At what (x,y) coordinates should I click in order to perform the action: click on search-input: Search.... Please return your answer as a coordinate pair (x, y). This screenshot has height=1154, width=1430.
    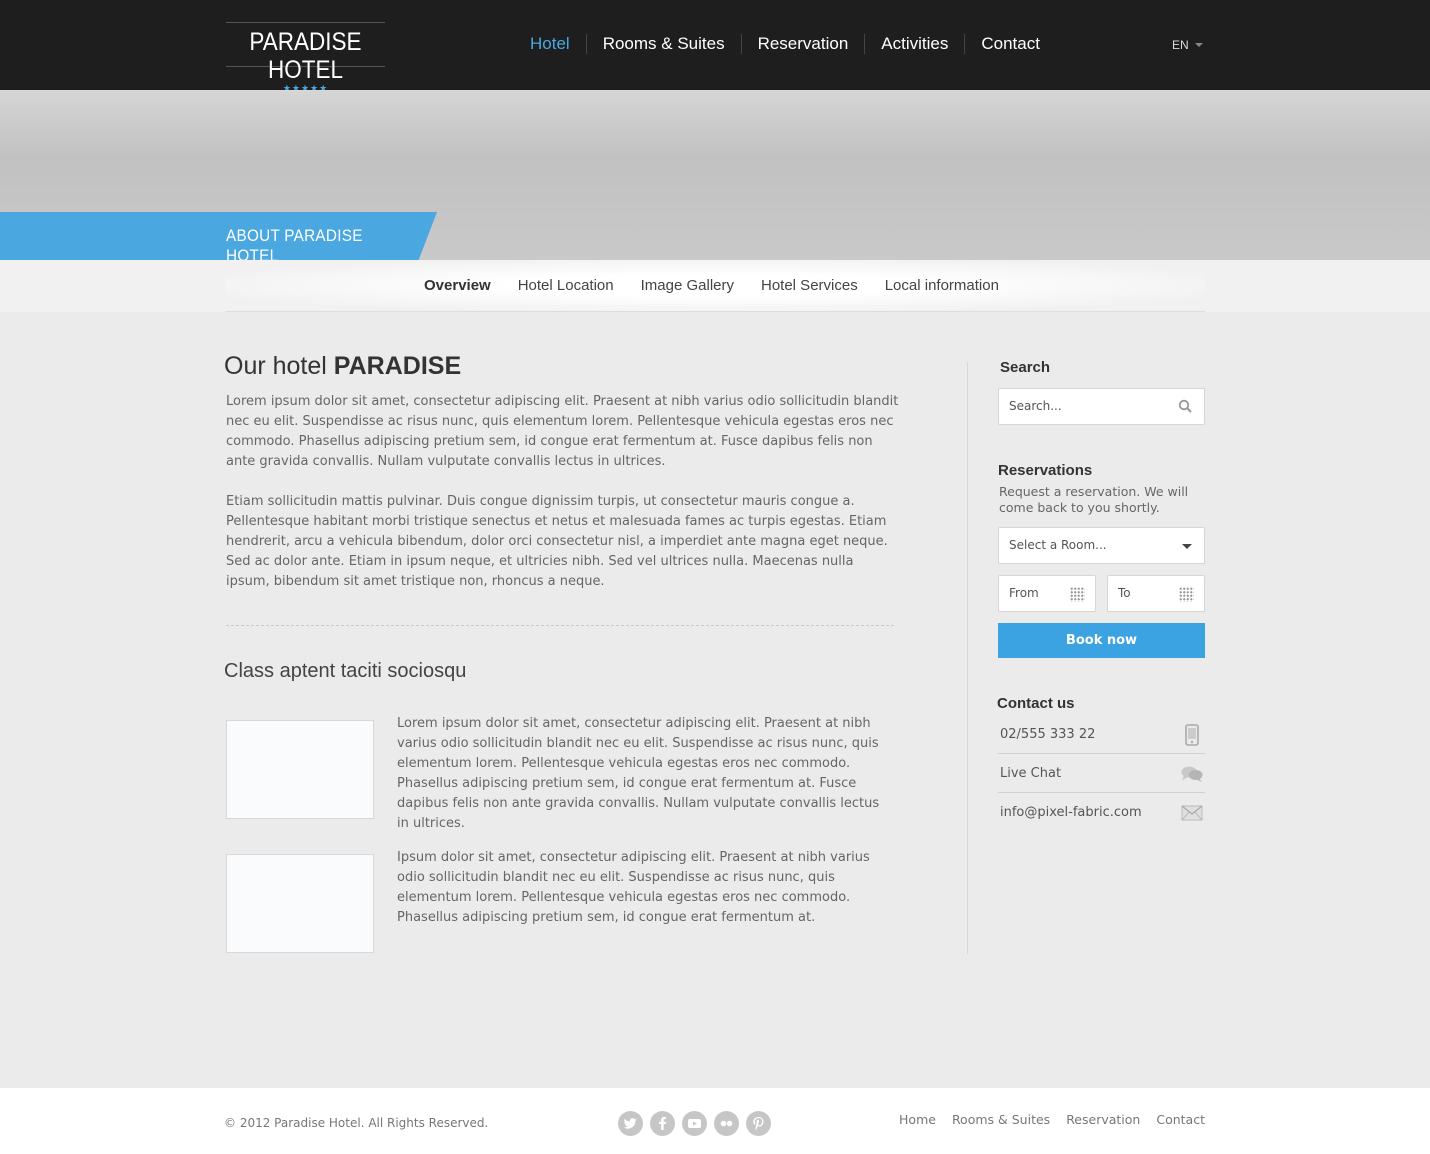
    Looking at the image, I should click on (1101, 406).